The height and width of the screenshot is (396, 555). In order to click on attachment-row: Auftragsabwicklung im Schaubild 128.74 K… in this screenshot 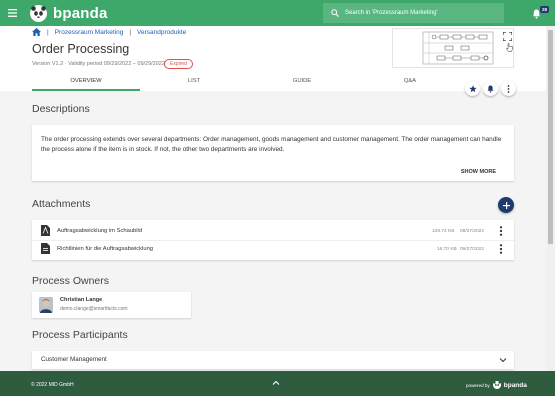, I will do `click(273, 231)`.